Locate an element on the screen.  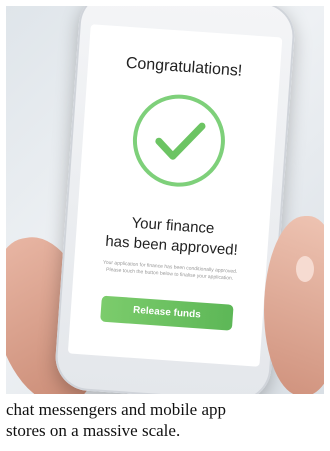
caption-line-1: chat messengers and mobile app is located at coordinates (116, 409).